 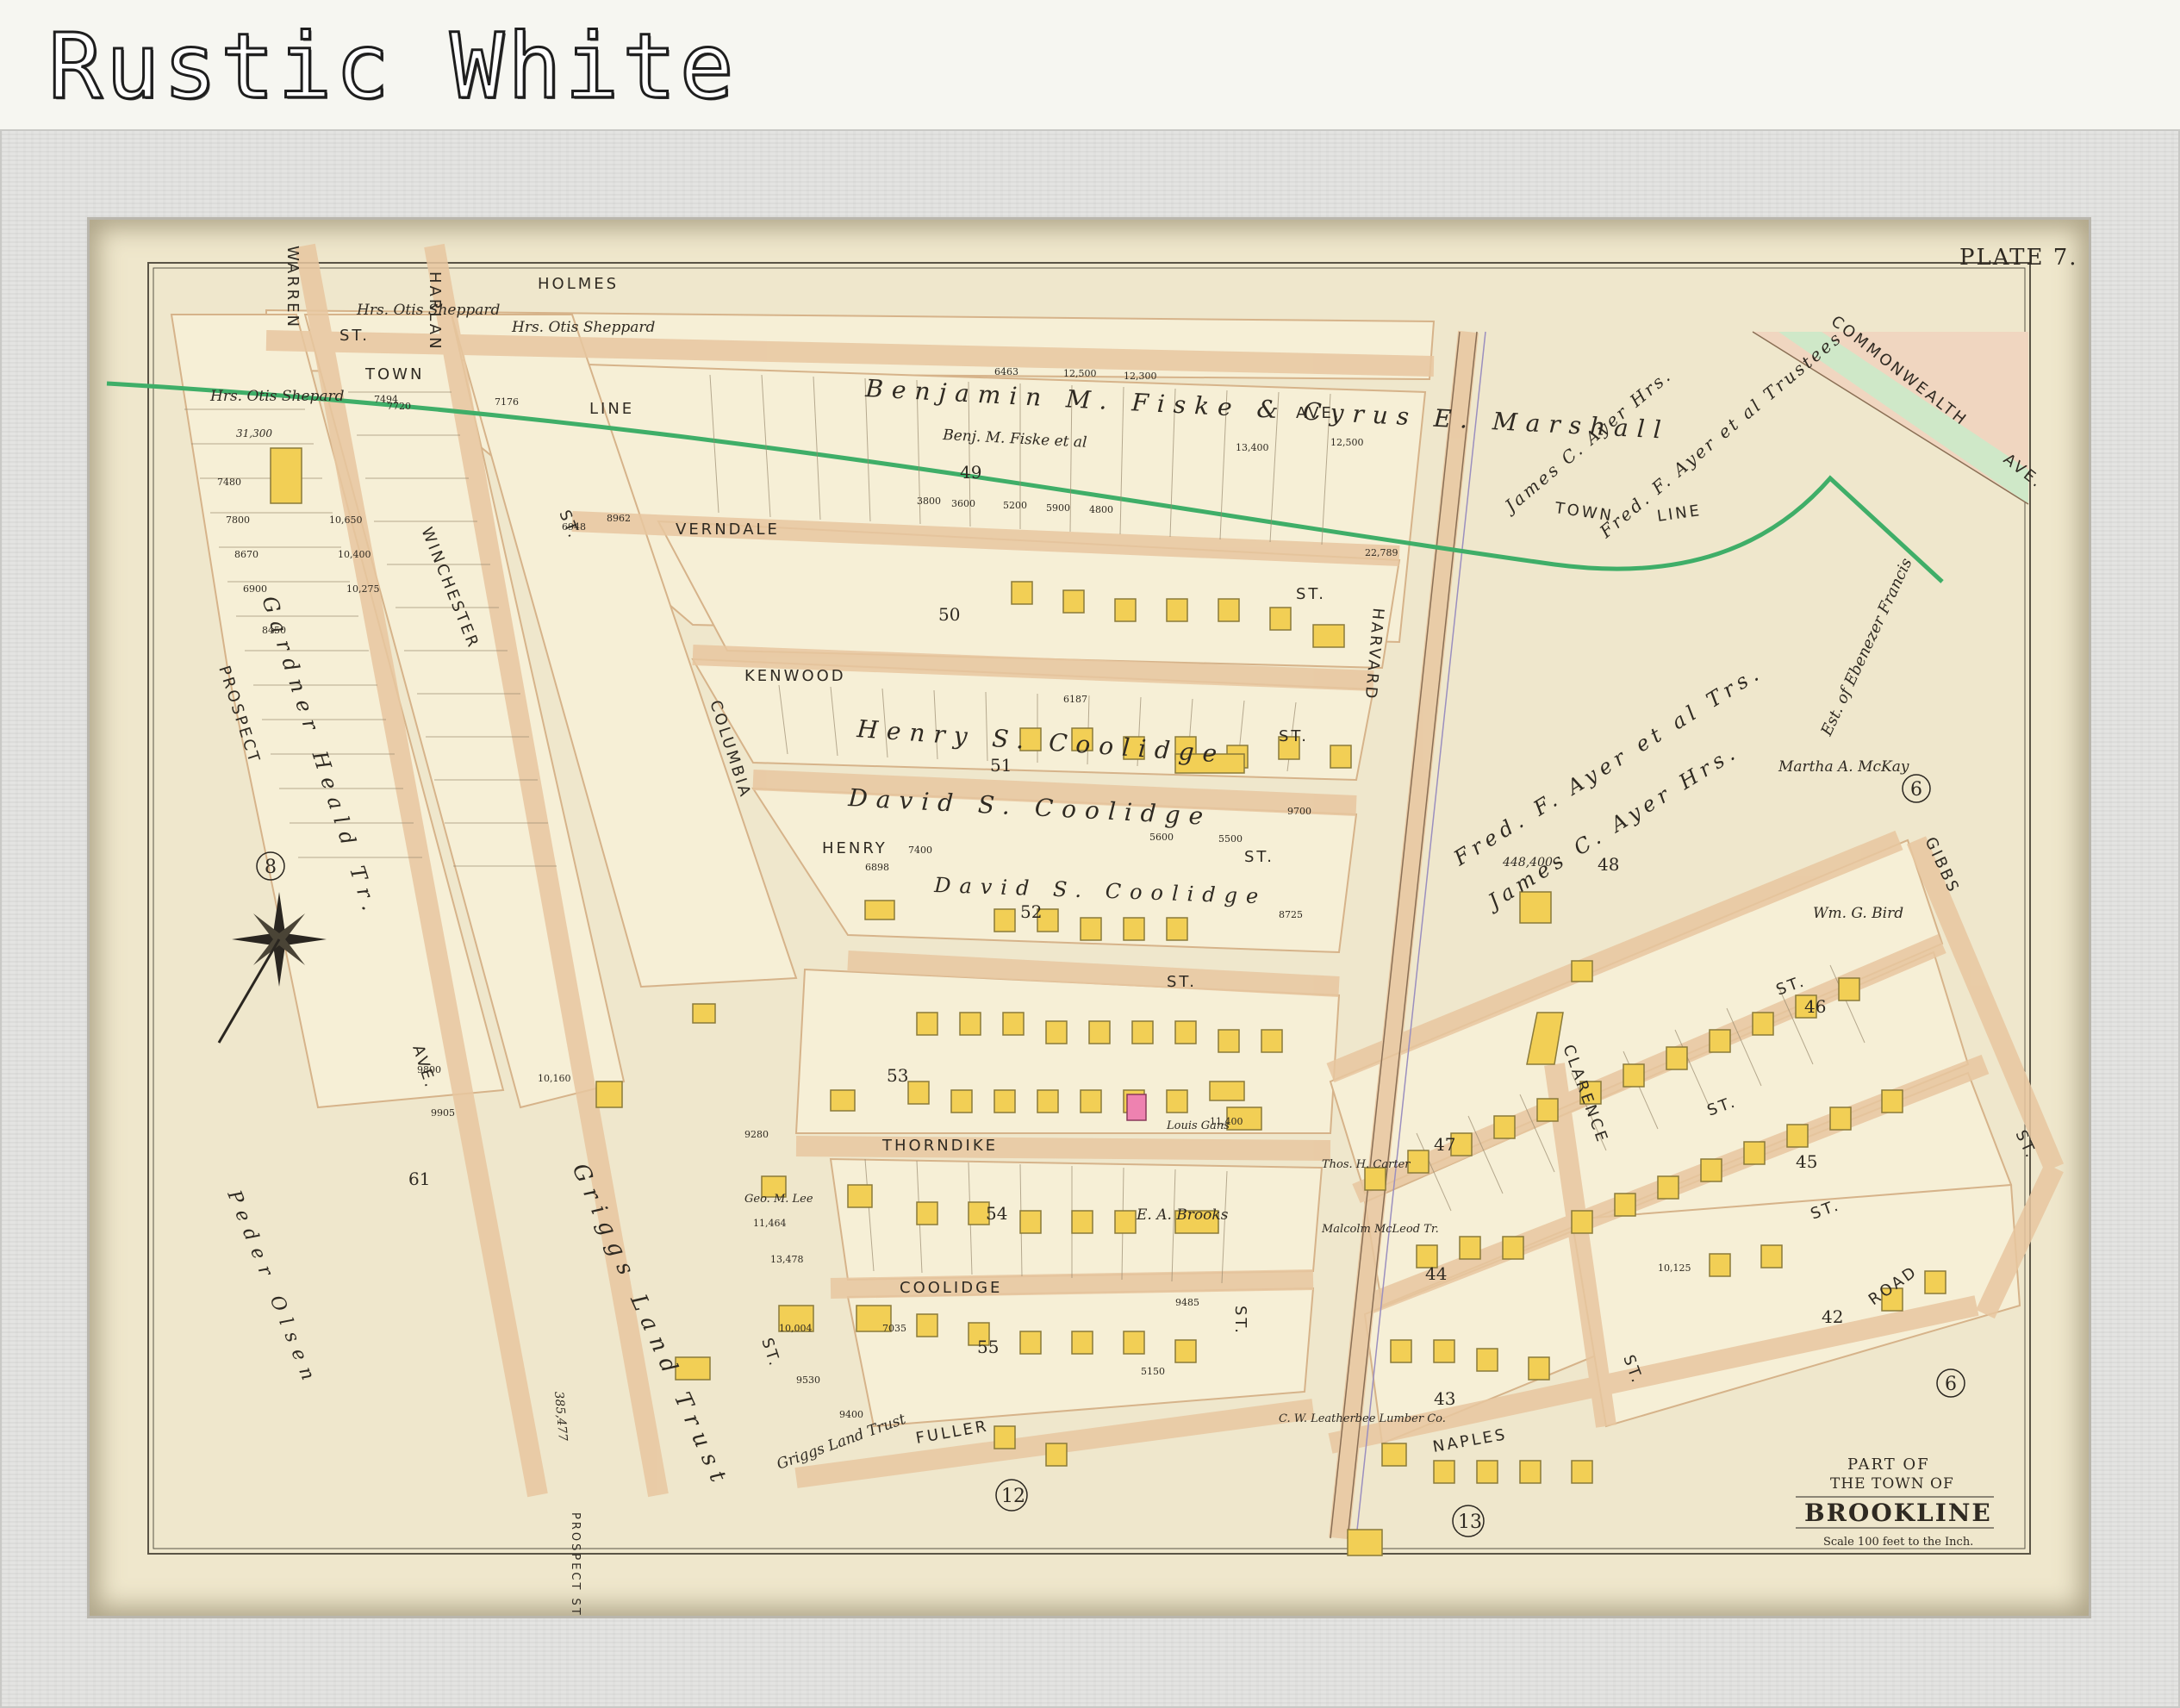 I want to click on block-number-54: 54, so click(x=996, y=1213).